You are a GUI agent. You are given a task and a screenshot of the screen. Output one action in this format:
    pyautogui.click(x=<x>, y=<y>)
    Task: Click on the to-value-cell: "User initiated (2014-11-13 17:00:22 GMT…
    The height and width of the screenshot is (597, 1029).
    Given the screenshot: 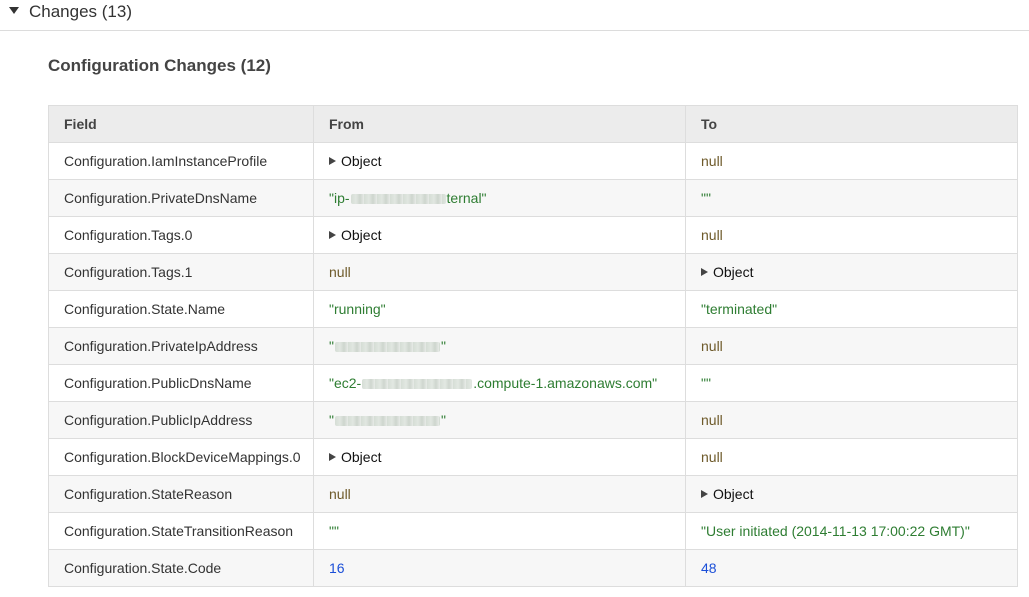 What is the action you would take?
    pyautogui.click(x=851, y=531)
    